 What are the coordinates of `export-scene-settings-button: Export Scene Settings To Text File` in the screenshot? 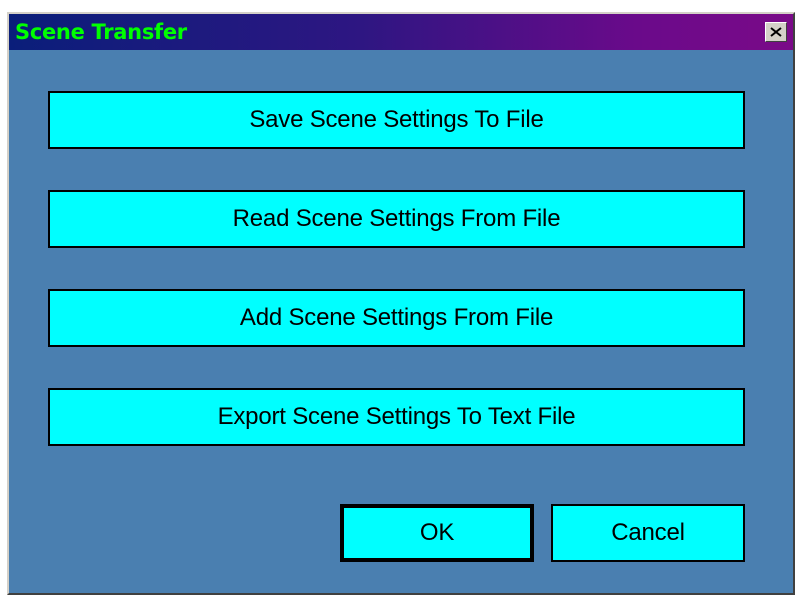 It's located at (396, 417).